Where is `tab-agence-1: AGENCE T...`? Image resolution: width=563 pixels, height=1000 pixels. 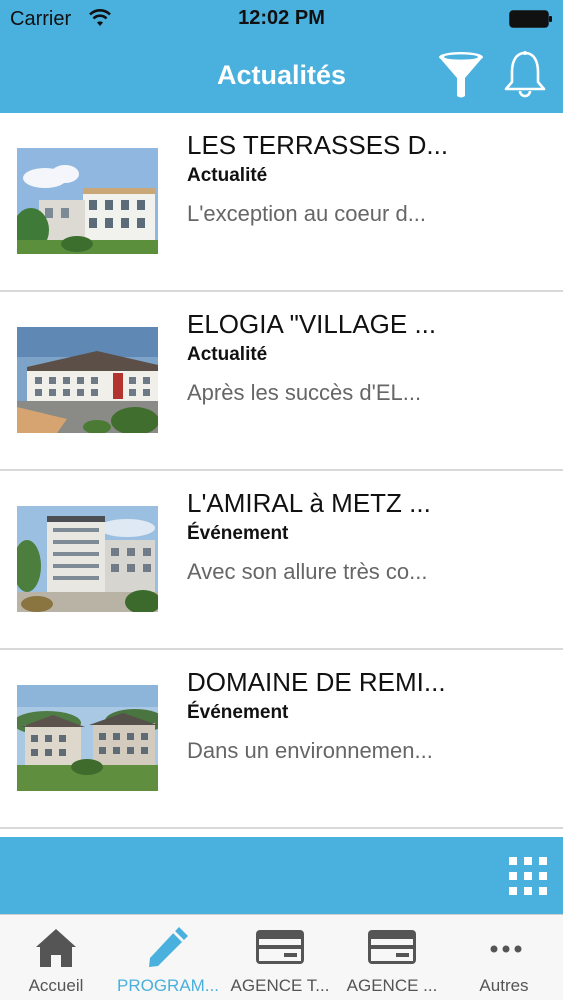 tab-agence-1: AGENCE T... is located at coordinates (280, 957).